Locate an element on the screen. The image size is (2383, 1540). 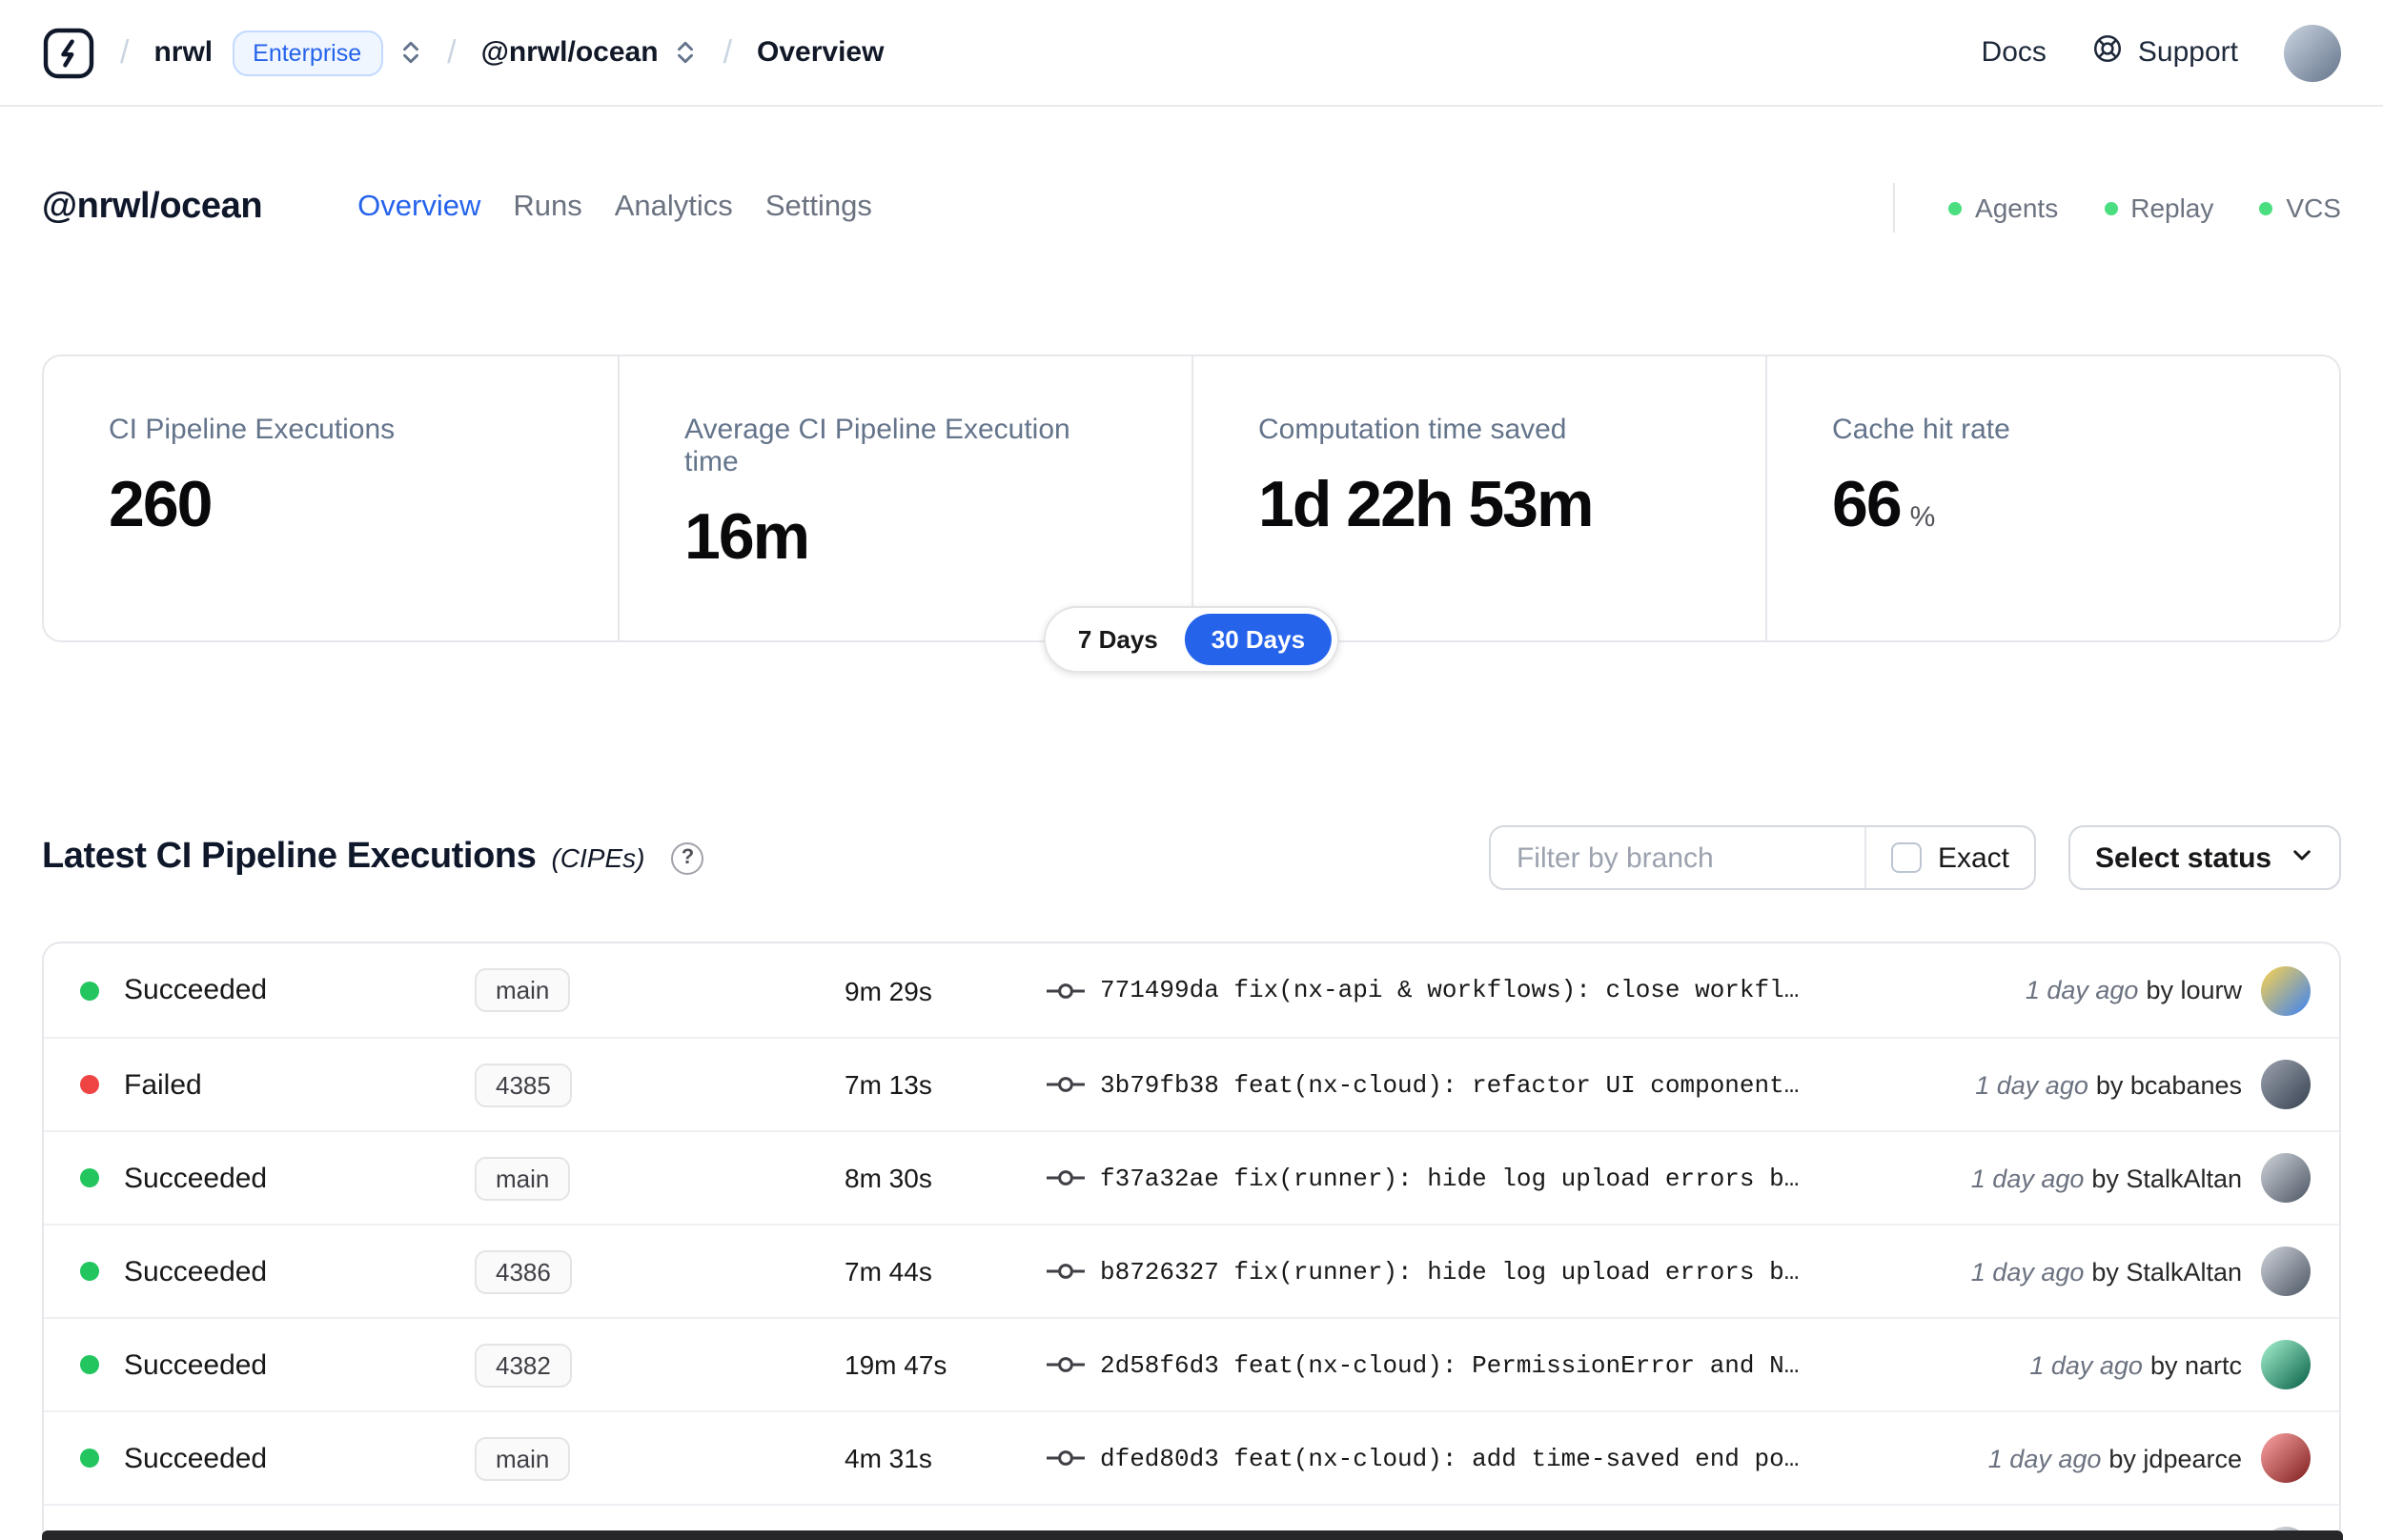
branch-cell: main is located at coordinates (660, 1458).